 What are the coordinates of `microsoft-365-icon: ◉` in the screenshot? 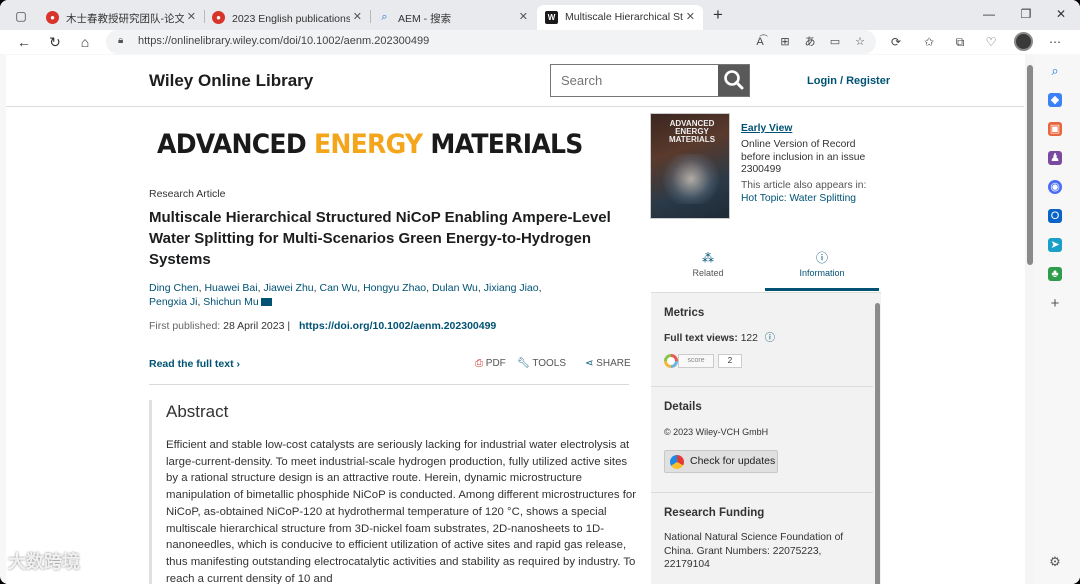 It's located at (1055, 187).